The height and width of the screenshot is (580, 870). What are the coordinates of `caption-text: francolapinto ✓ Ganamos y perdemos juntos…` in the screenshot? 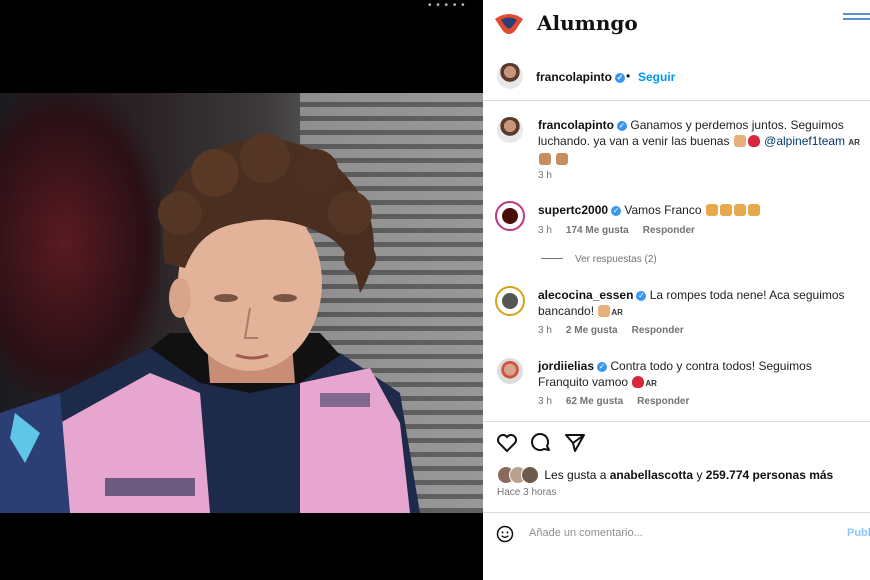 It's located at (703, 142).